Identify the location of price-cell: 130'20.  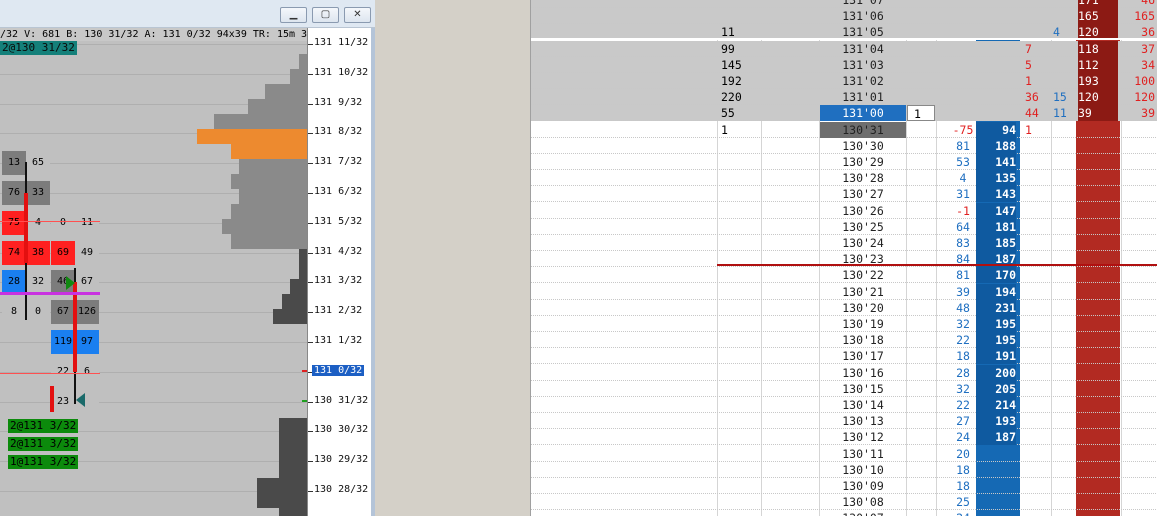
(863, 308).